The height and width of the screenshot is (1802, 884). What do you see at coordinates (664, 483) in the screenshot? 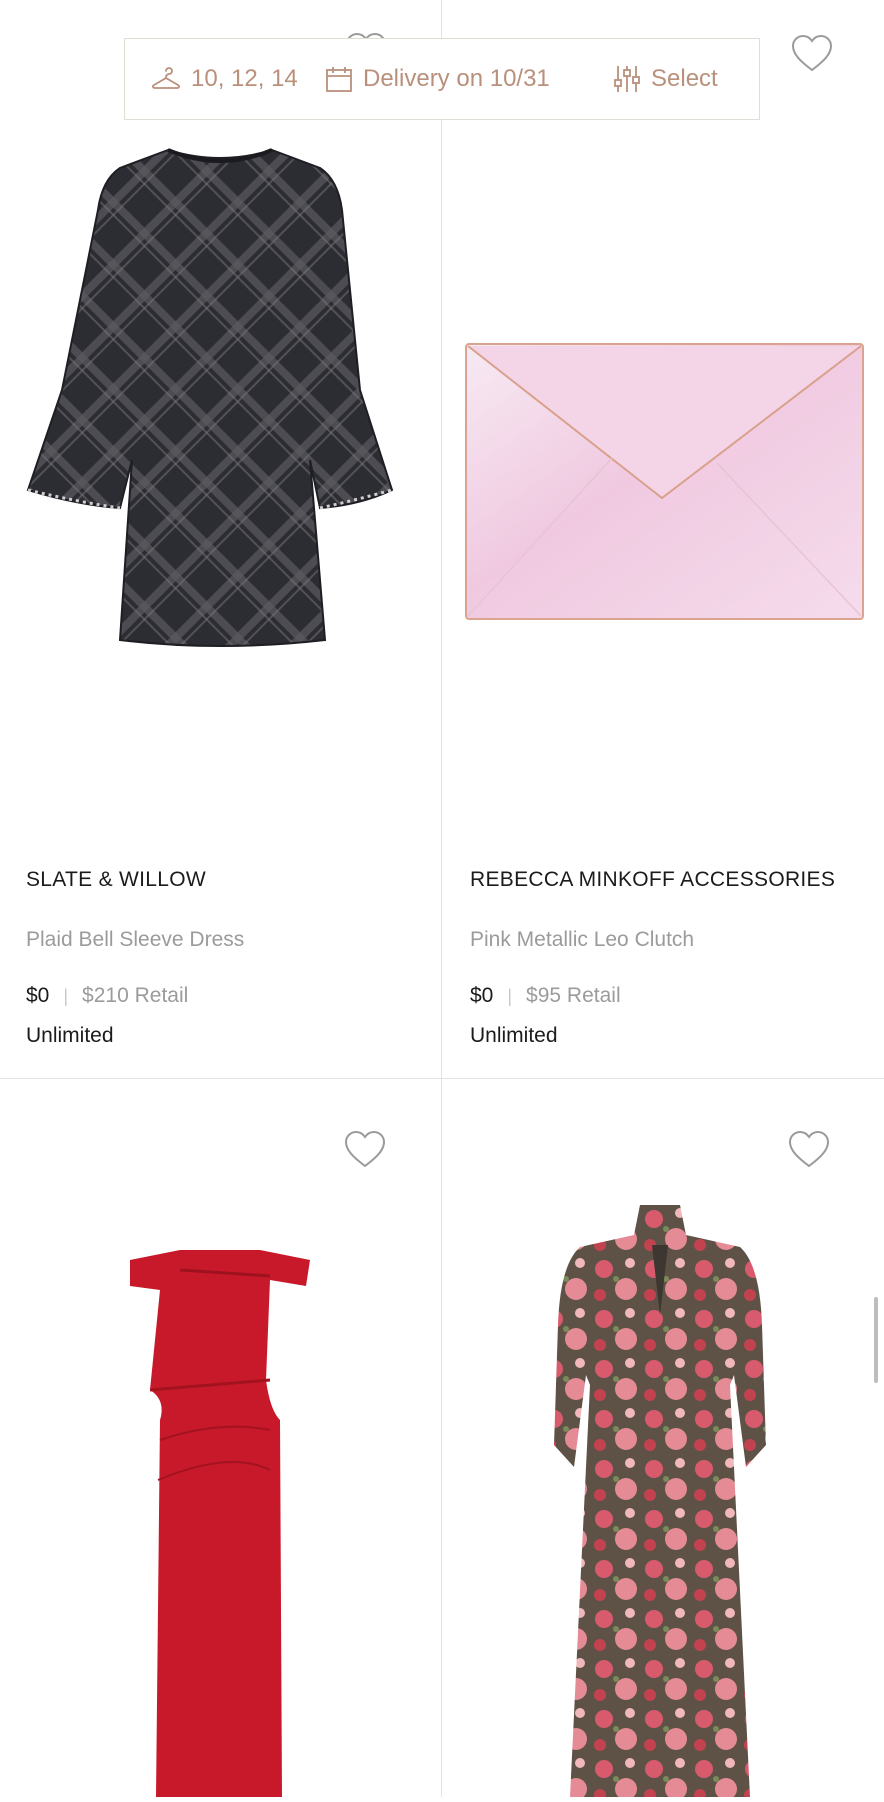
I see `product-image-pink-clutch` at bounding box center [664, 483].